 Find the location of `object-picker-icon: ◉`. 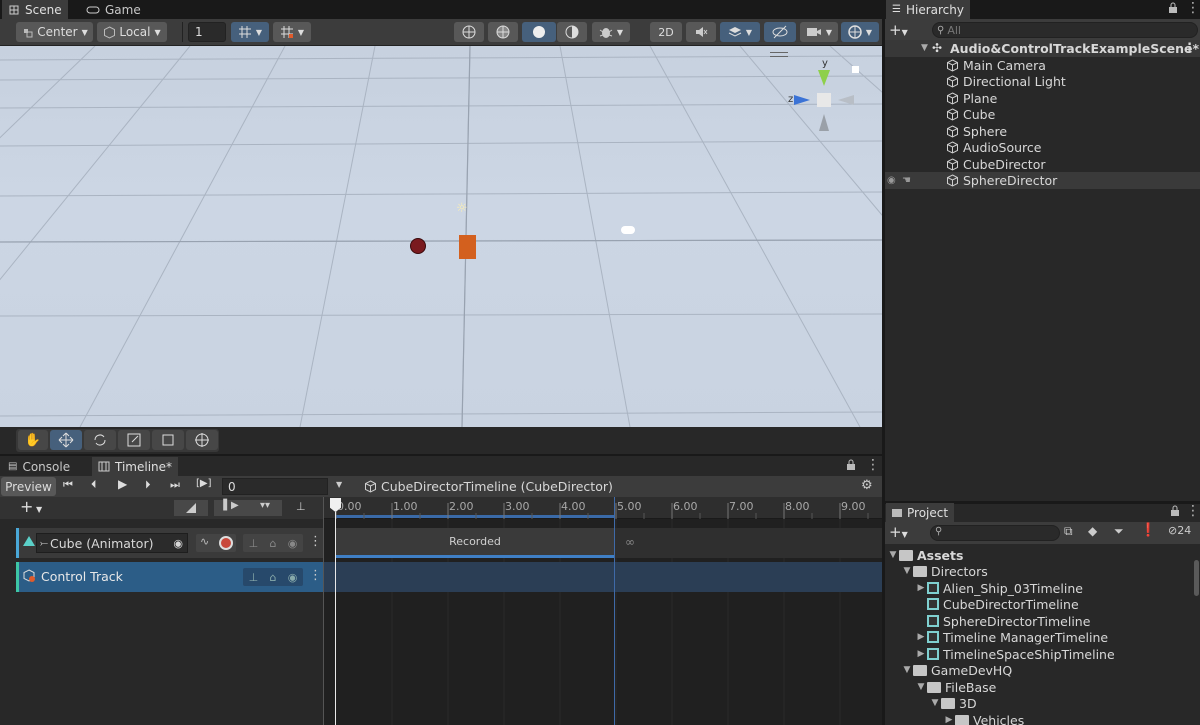

object-picker-icon: ◉ is located at coordinates (178, 543).